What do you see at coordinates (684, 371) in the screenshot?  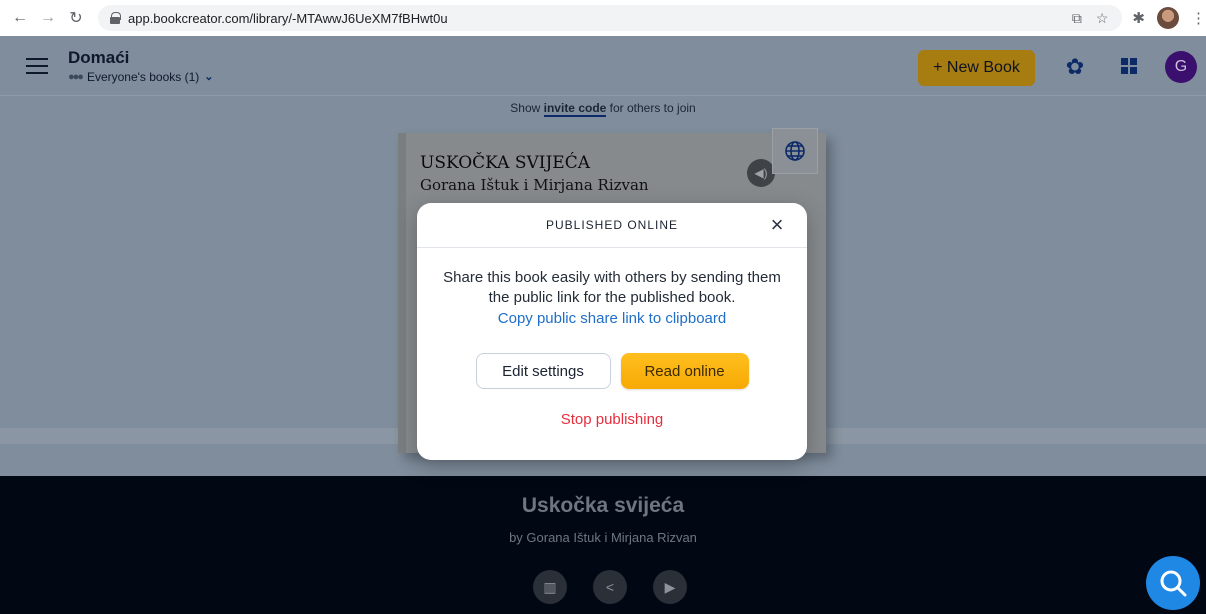 I see `read-online-button: Read online` at bounding box center [684, 371].